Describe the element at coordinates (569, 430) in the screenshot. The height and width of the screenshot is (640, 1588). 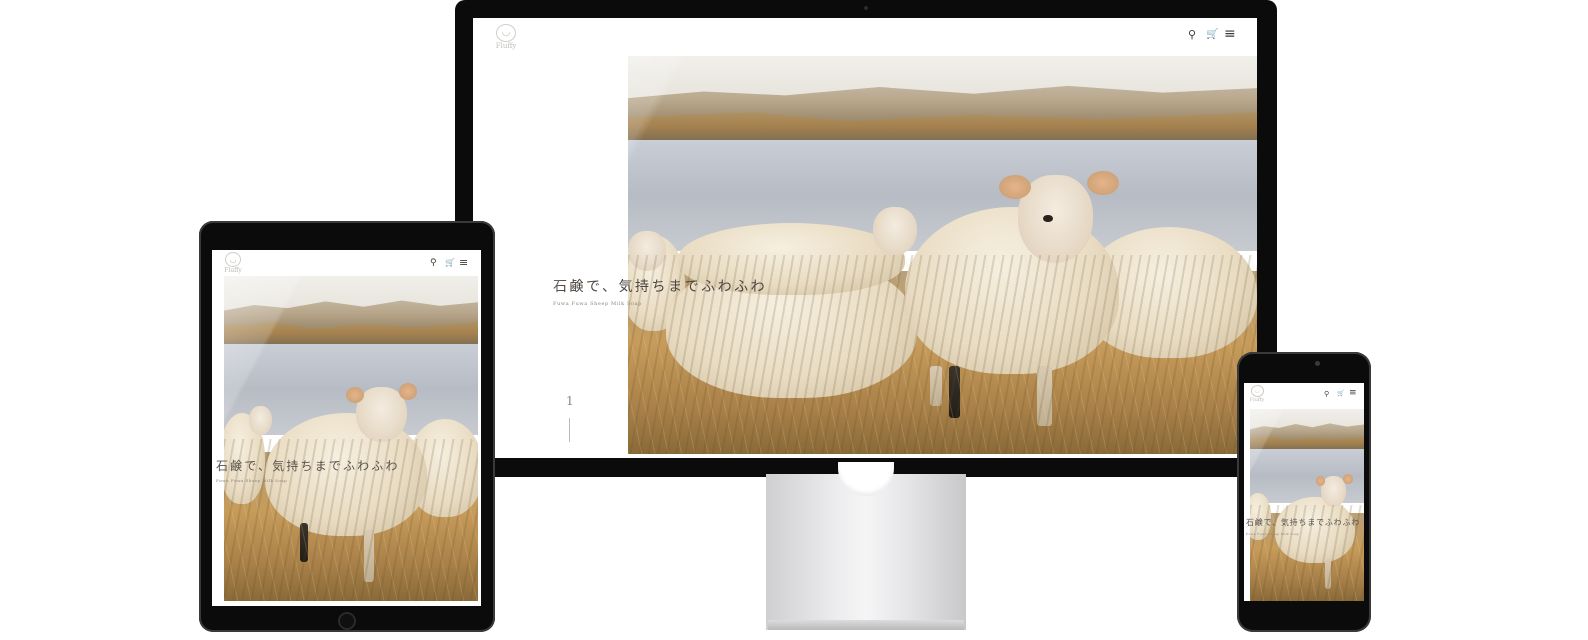
I see `scroll-indicator` at that location.